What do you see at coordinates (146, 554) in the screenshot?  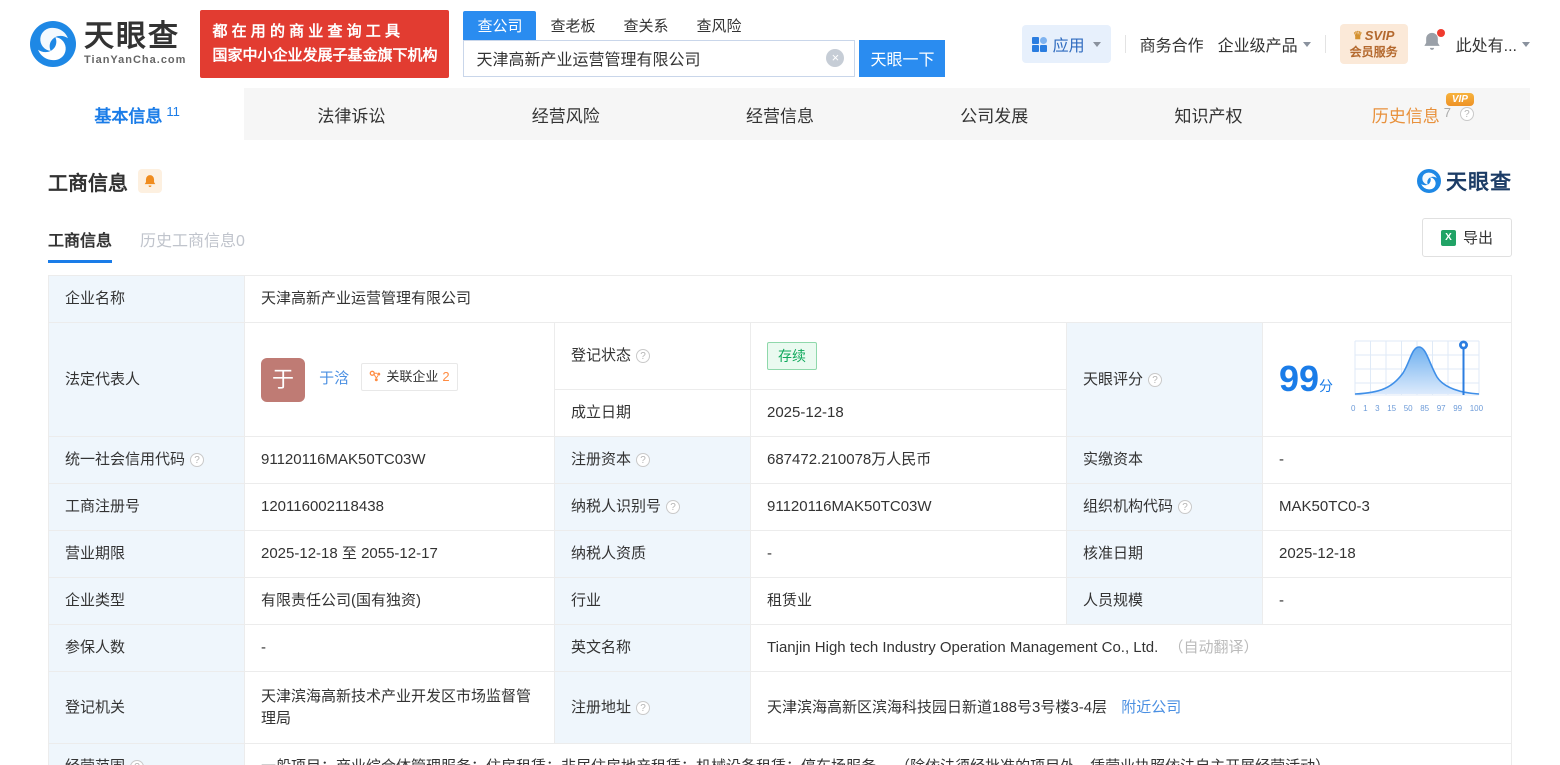 I see `business-term-label: 营业期限` at bounding box center [146, 554].